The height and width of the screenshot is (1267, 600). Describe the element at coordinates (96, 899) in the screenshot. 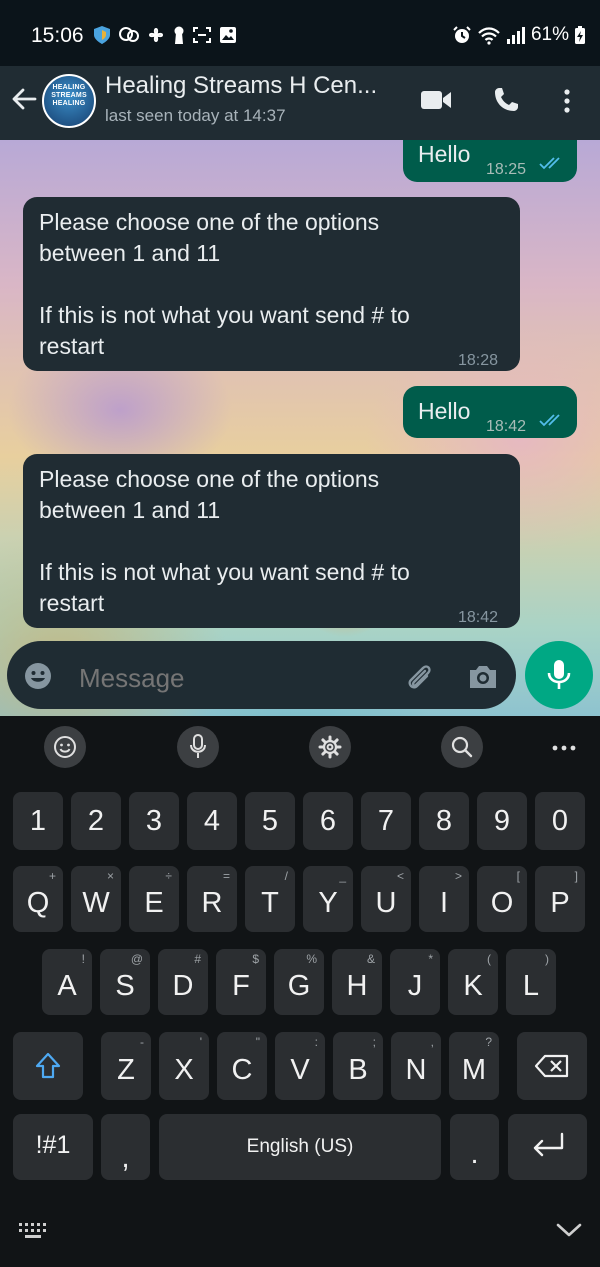

I see `key: W ×` at that location.